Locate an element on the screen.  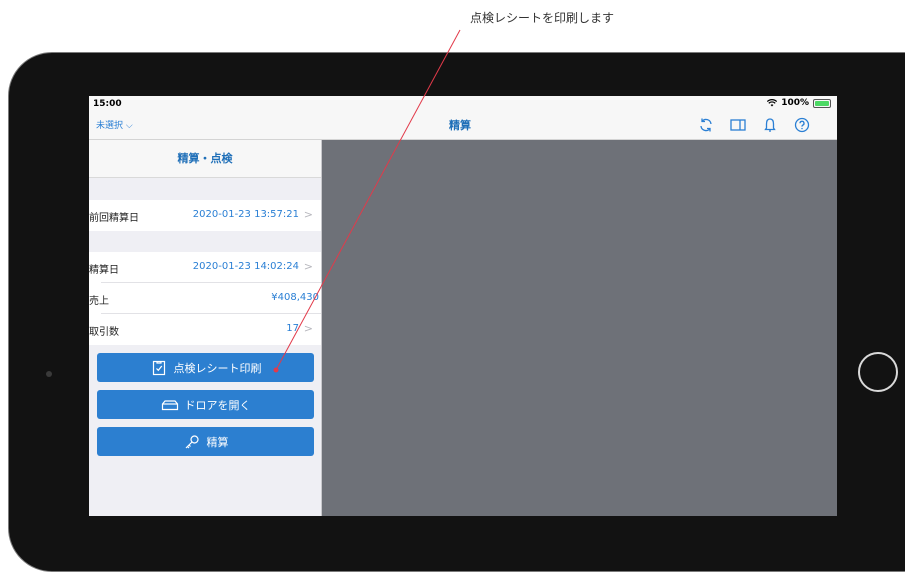
annotation-pointer is located at coordinates (367, 201).